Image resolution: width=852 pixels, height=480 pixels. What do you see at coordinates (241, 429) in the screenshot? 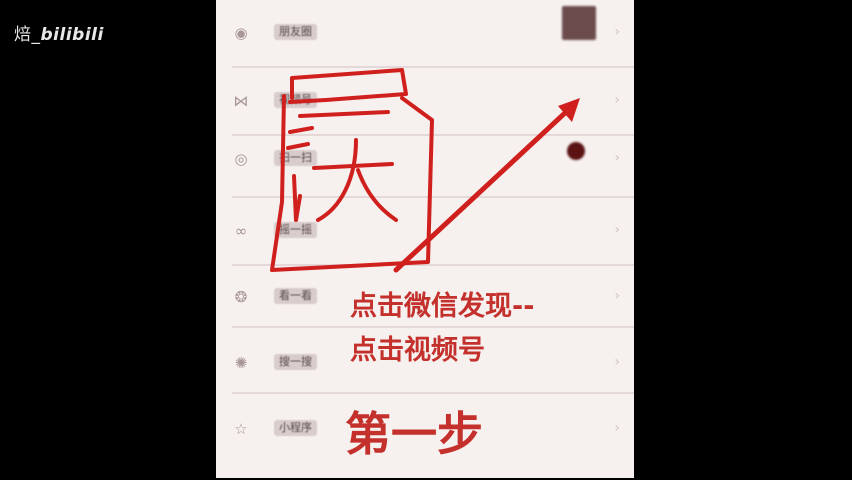
I see `star-icon: ☆` at bounding box center [241, 429].